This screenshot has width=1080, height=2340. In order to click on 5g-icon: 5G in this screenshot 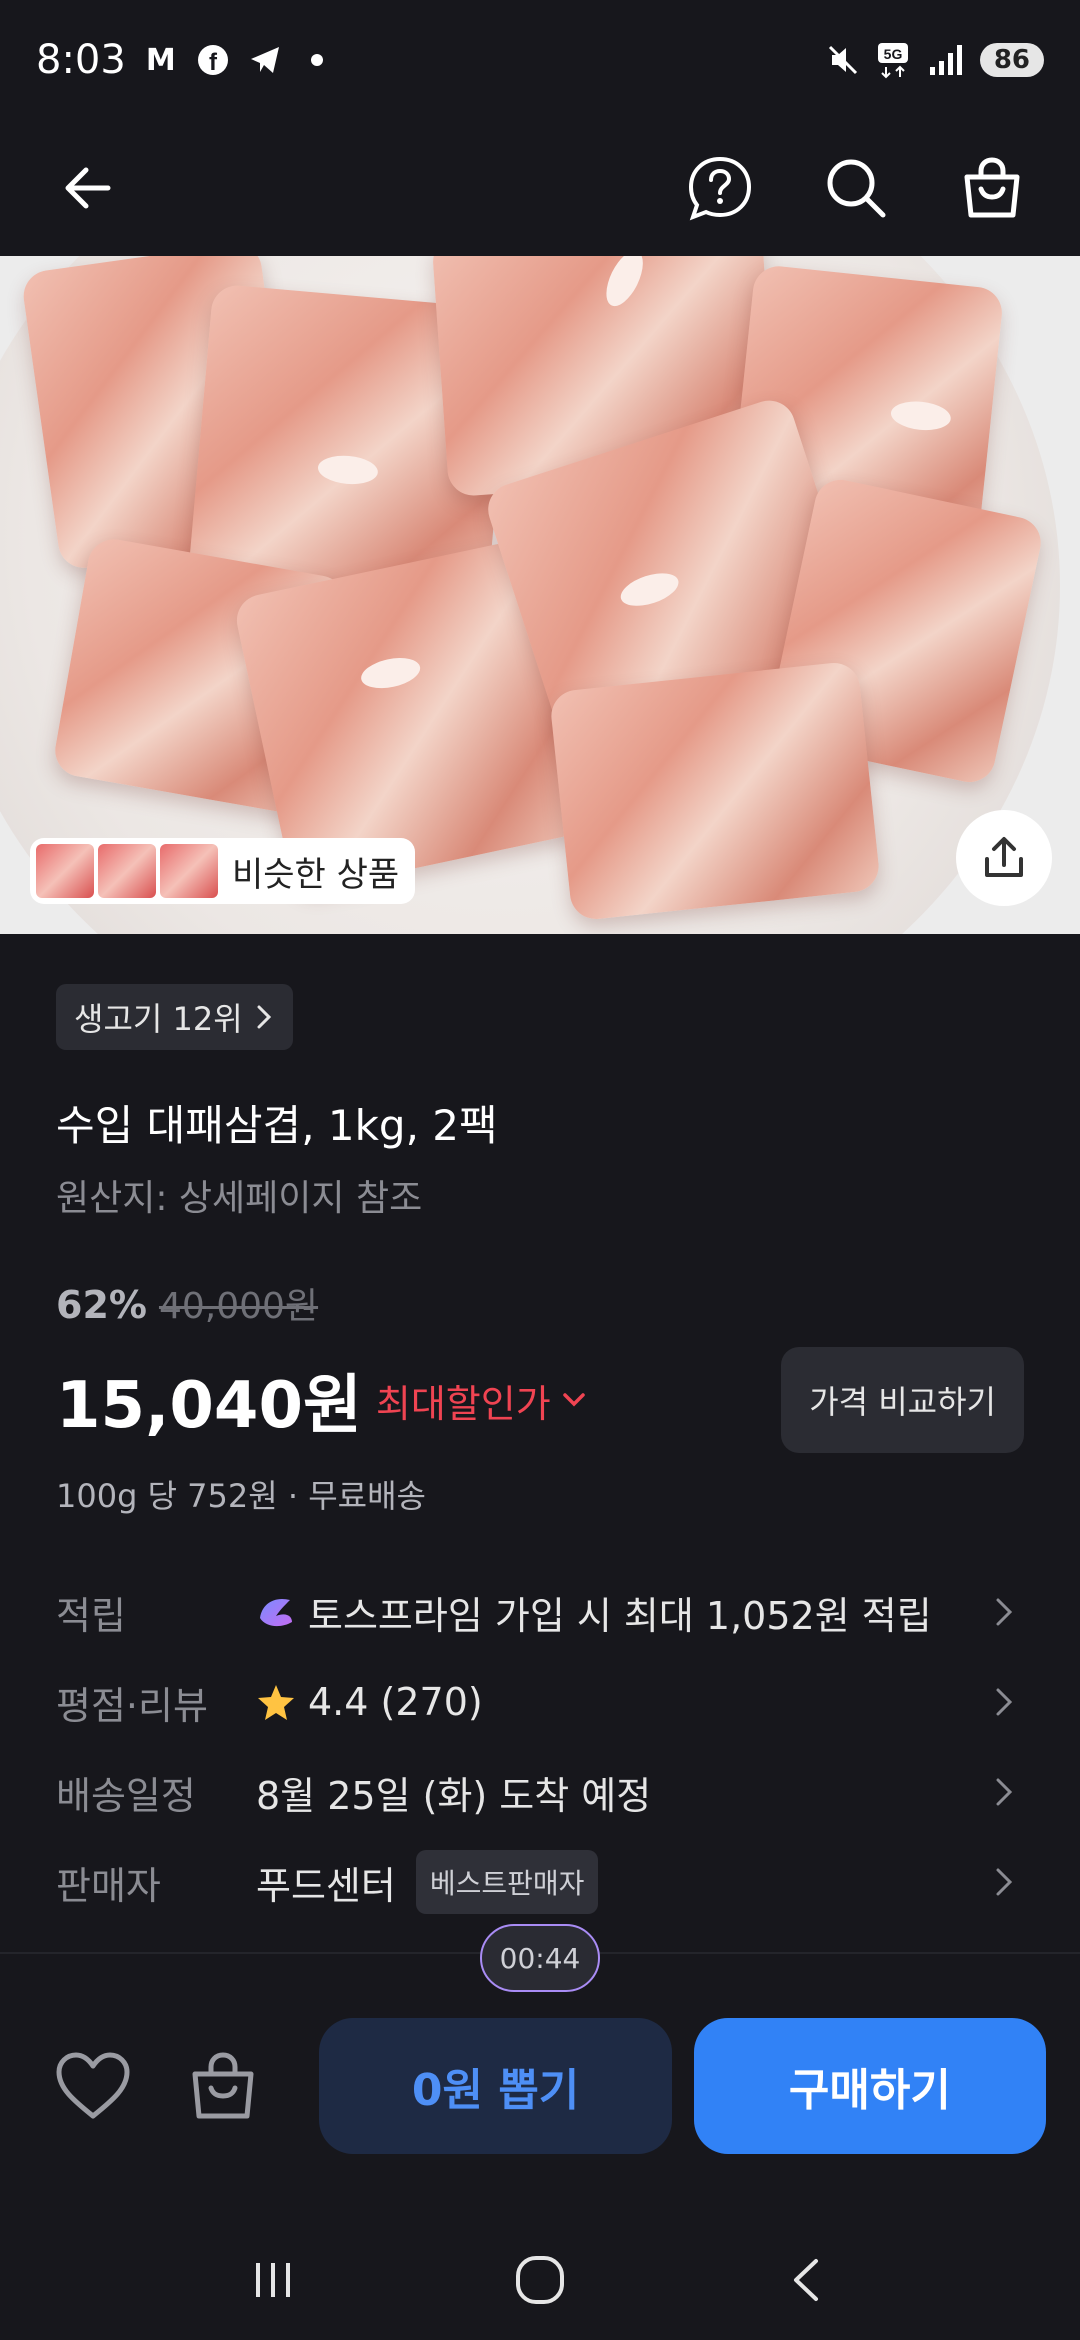, I will do `click(895, 60)`.